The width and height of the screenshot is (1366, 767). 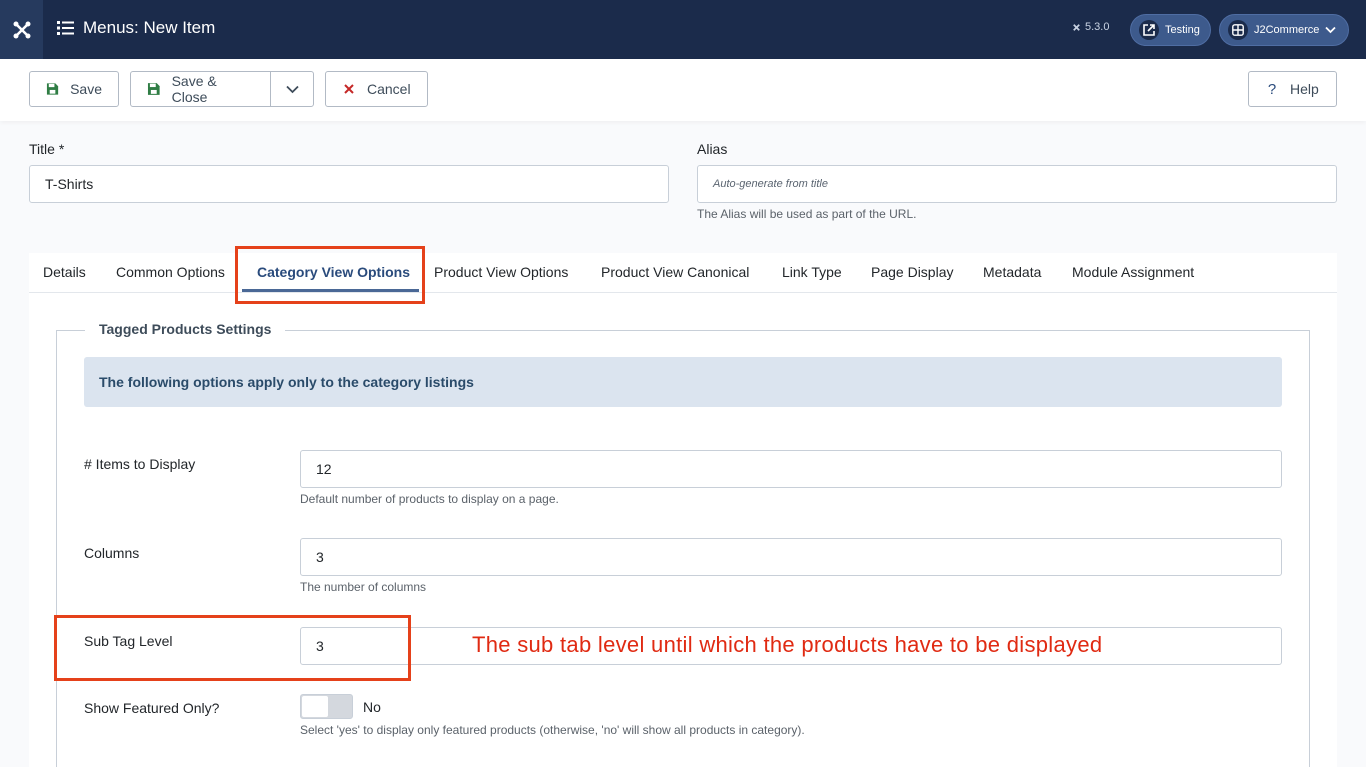 What do you see at coordinates (1017, 184) in the screenshot?
I see `alias-input: Auto-generate from title` at bounding box center [1017, 184].